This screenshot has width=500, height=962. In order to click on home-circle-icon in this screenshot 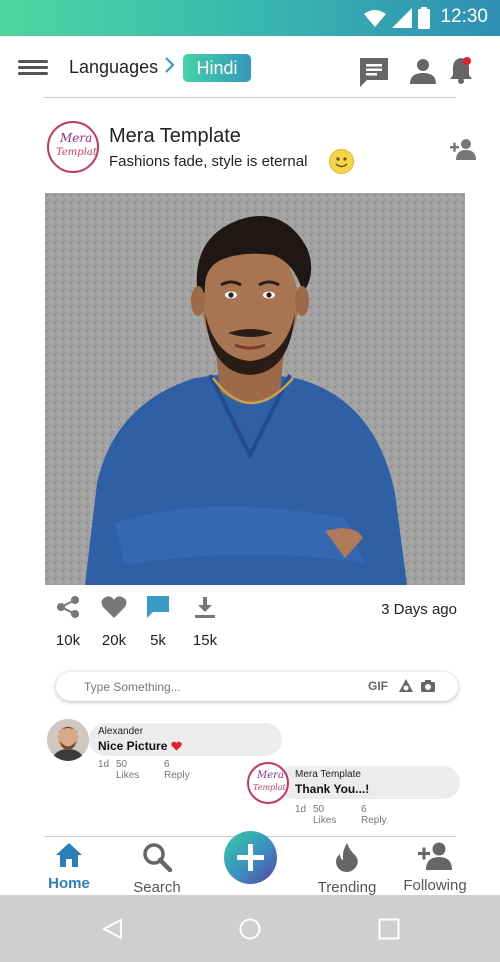, I will do `click(250, 929)`.